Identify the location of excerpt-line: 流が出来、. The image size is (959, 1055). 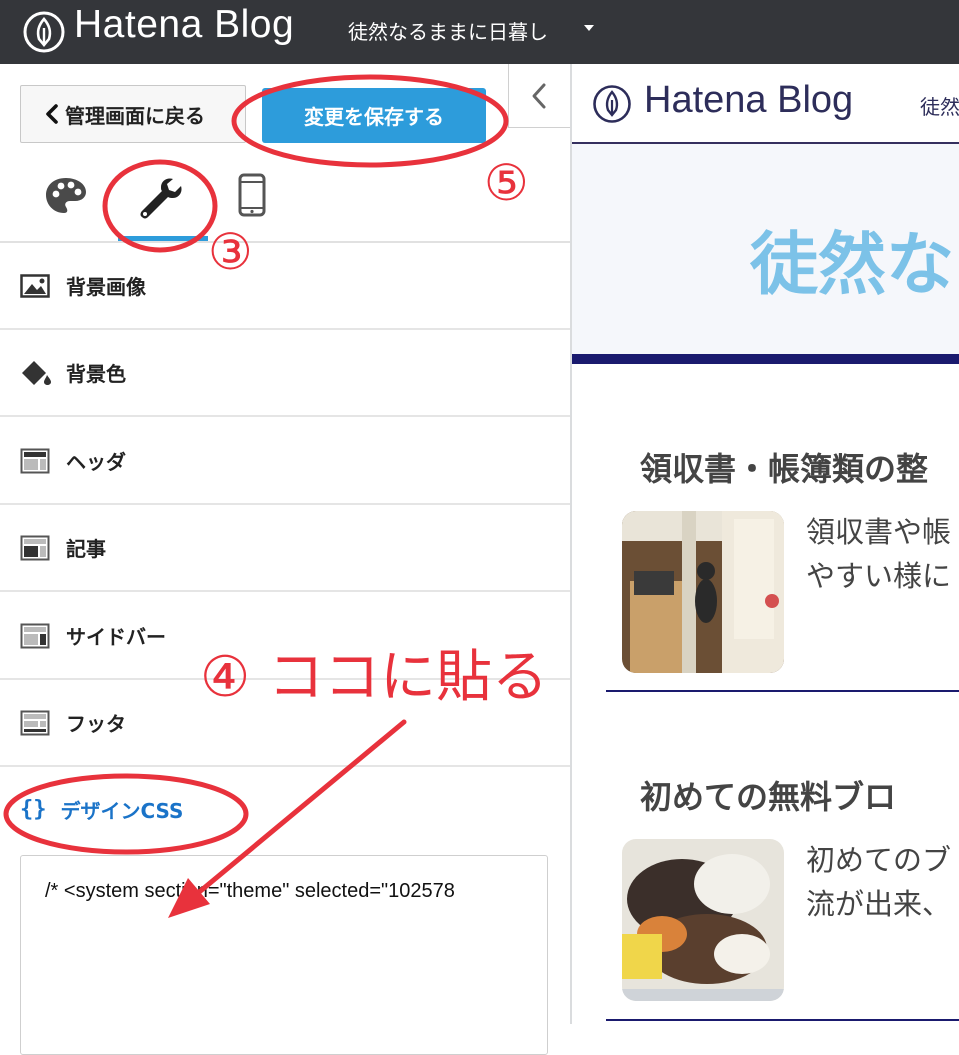
(879, 904).